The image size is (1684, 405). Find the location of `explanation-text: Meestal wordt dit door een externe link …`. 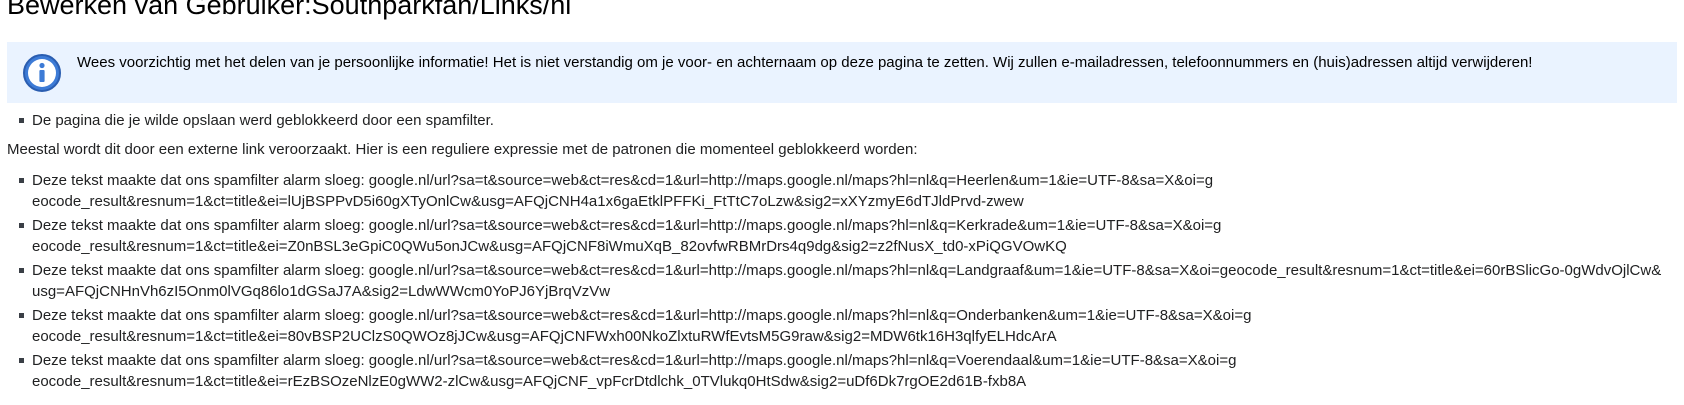

explanation-text: Meestal wordt dit door een externe link … is located at coordinates (462, 149).